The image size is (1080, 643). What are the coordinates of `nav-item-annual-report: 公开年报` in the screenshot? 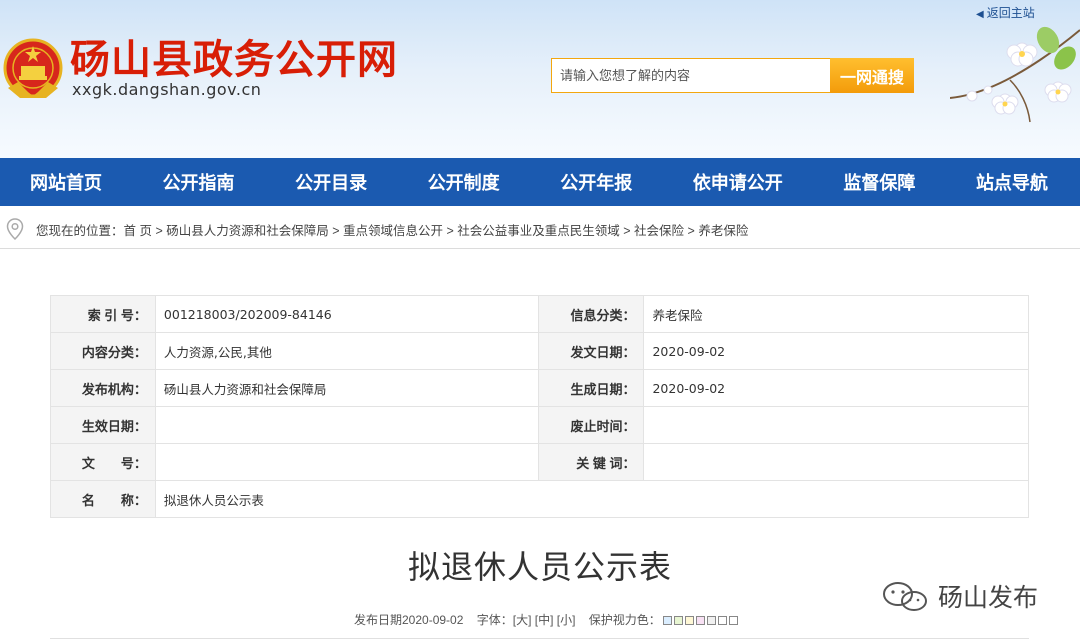 It's located at (596, 182).